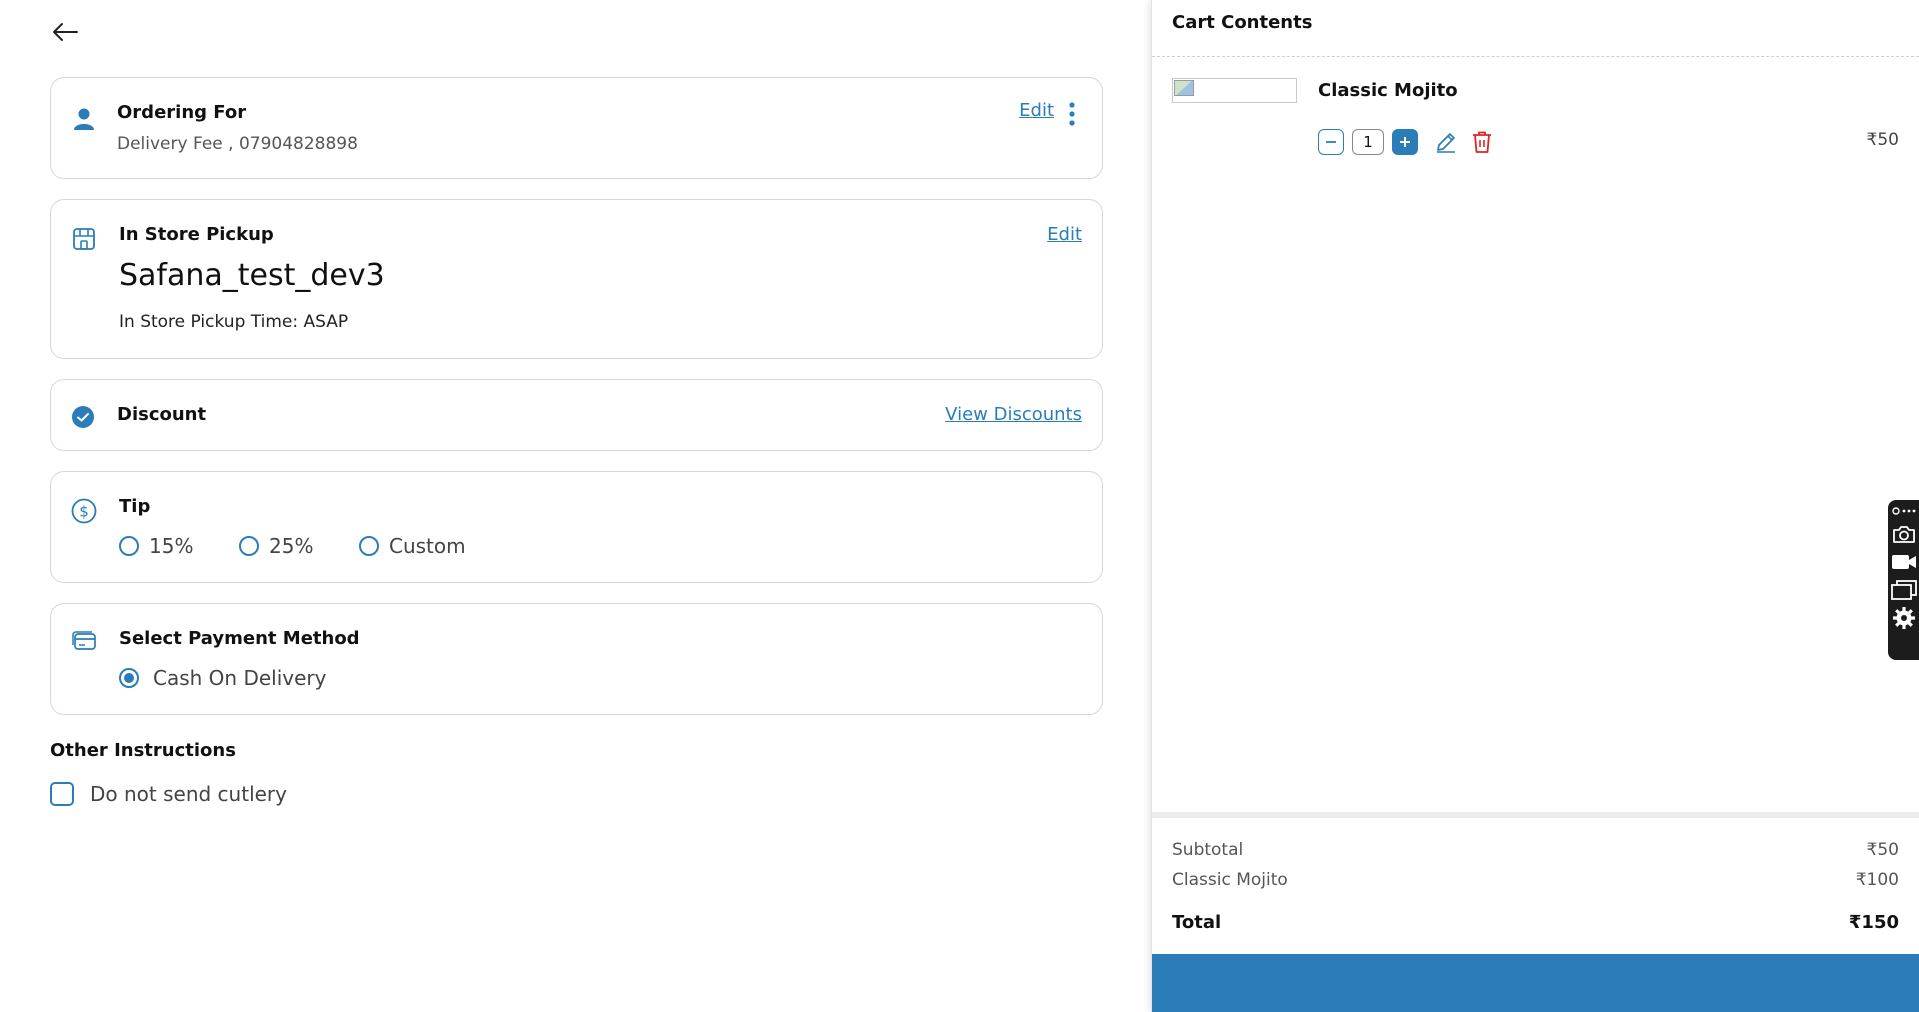 The width and height of the screenshot is (1919, 1012). I want to click on dollar-circle-icon: $, so click(84, 511).